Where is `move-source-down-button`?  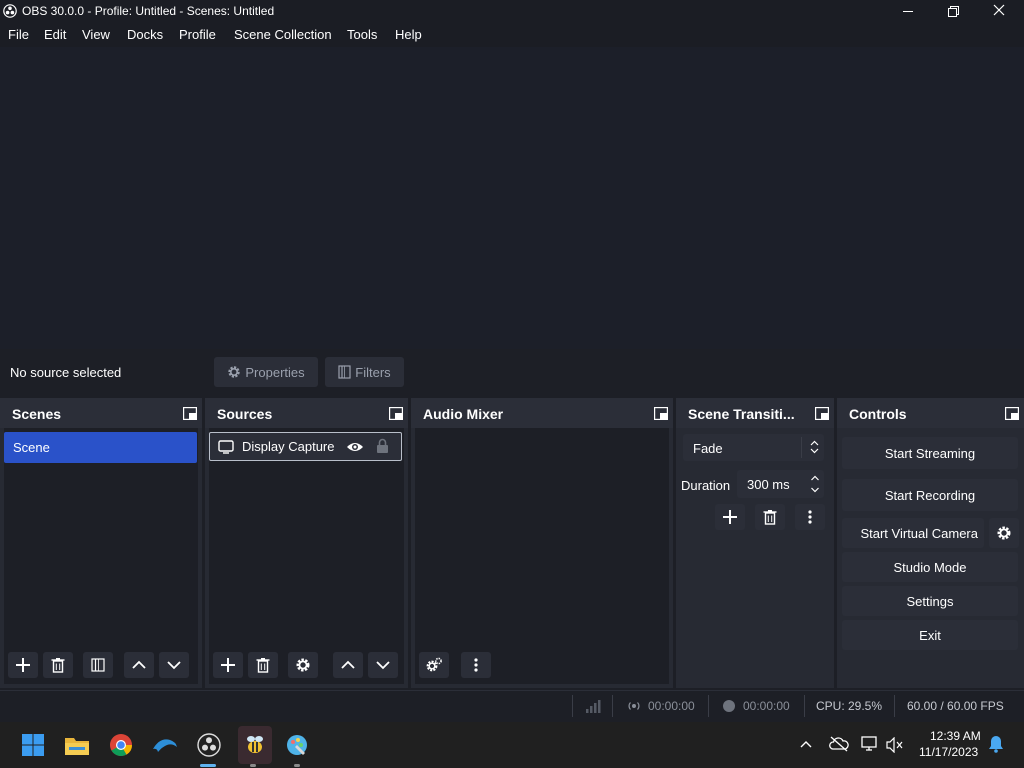 move-source-down-button is located at coordinates (383, 665).